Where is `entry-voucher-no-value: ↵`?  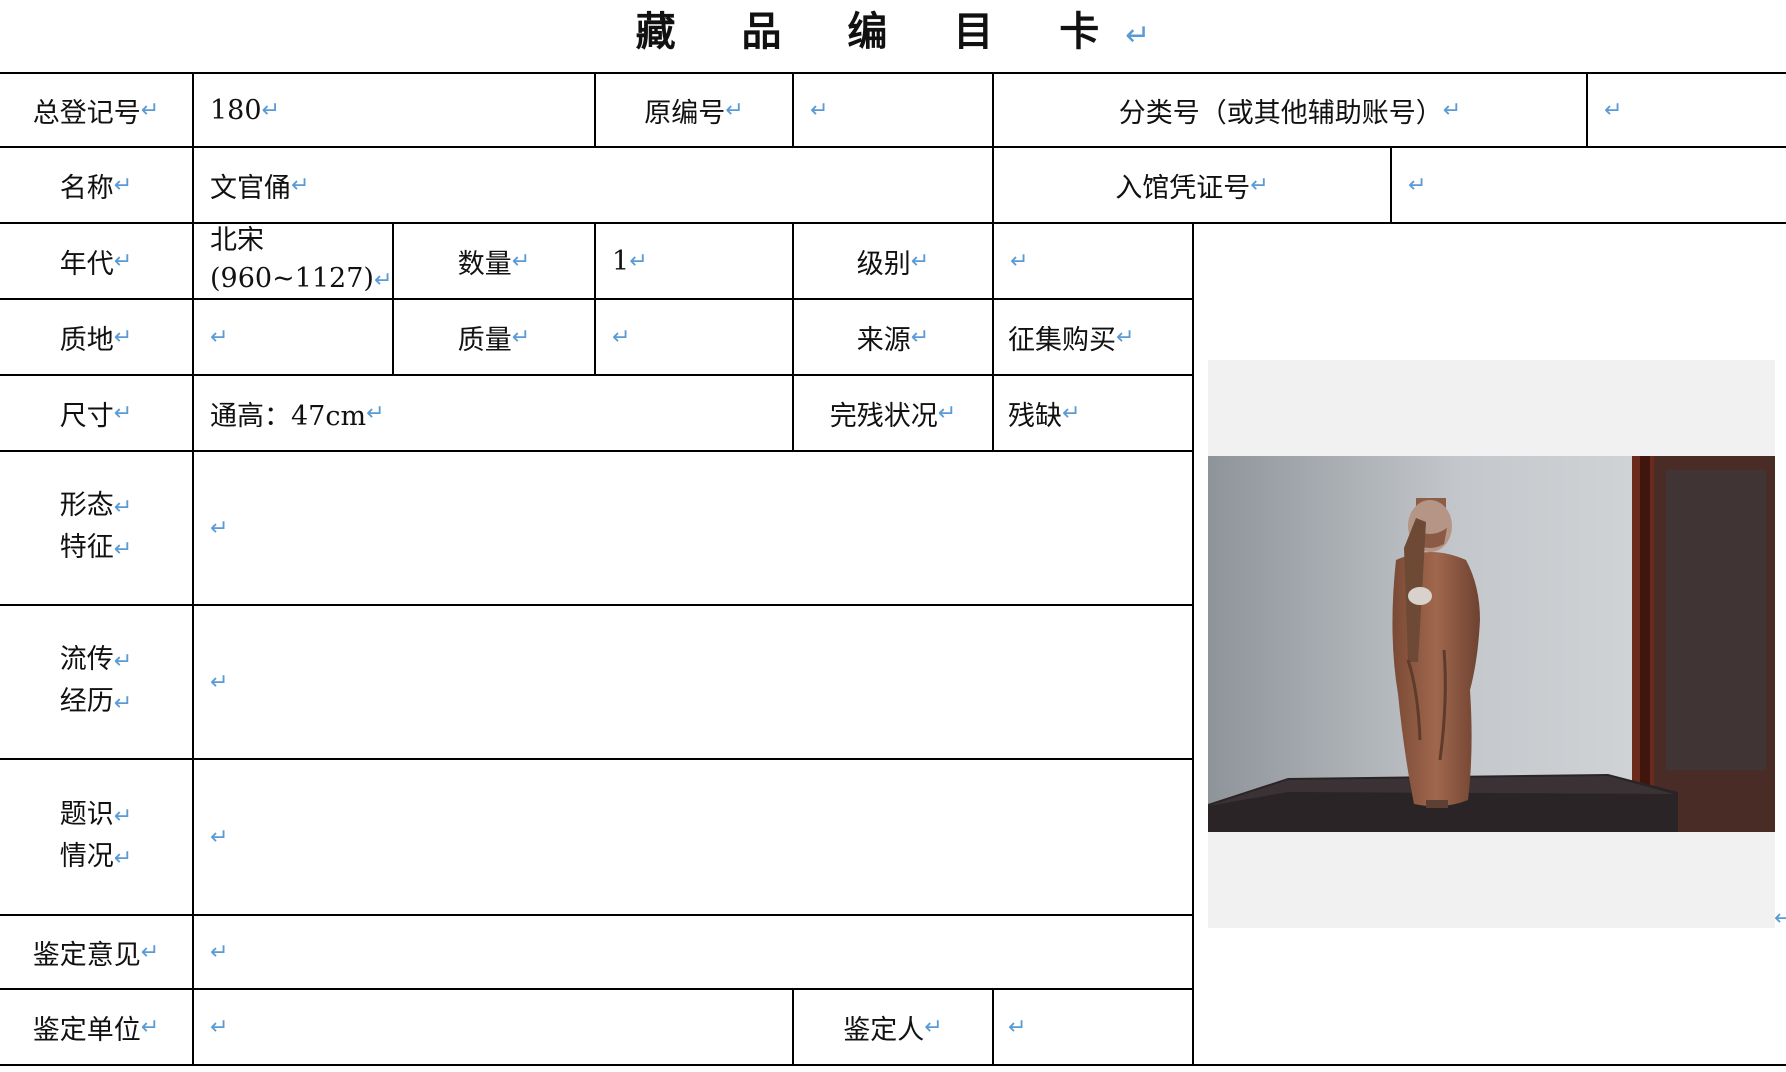
entry-voucher-no-value: ↵ is located at coordinates (1589, 185).